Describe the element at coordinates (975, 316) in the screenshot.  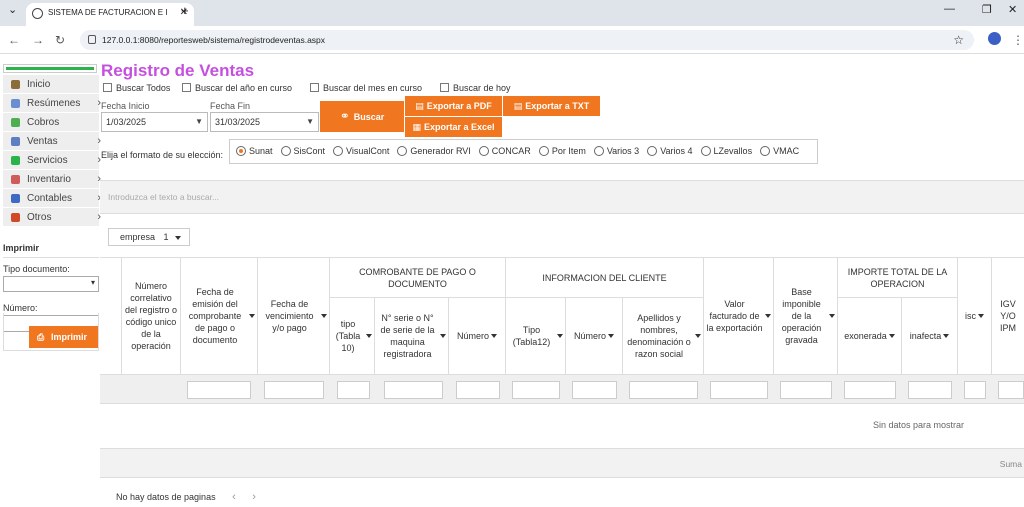
I see `header-isc: isc` at that location.